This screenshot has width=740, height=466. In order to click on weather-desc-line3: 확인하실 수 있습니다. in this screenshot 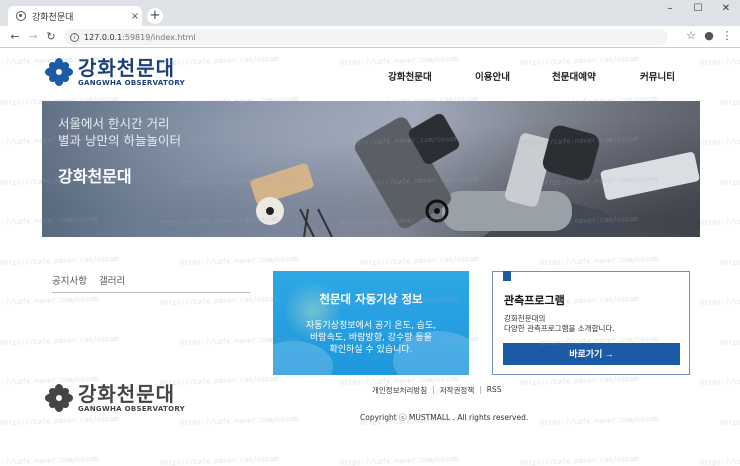, I will do `click(371, 350)`.